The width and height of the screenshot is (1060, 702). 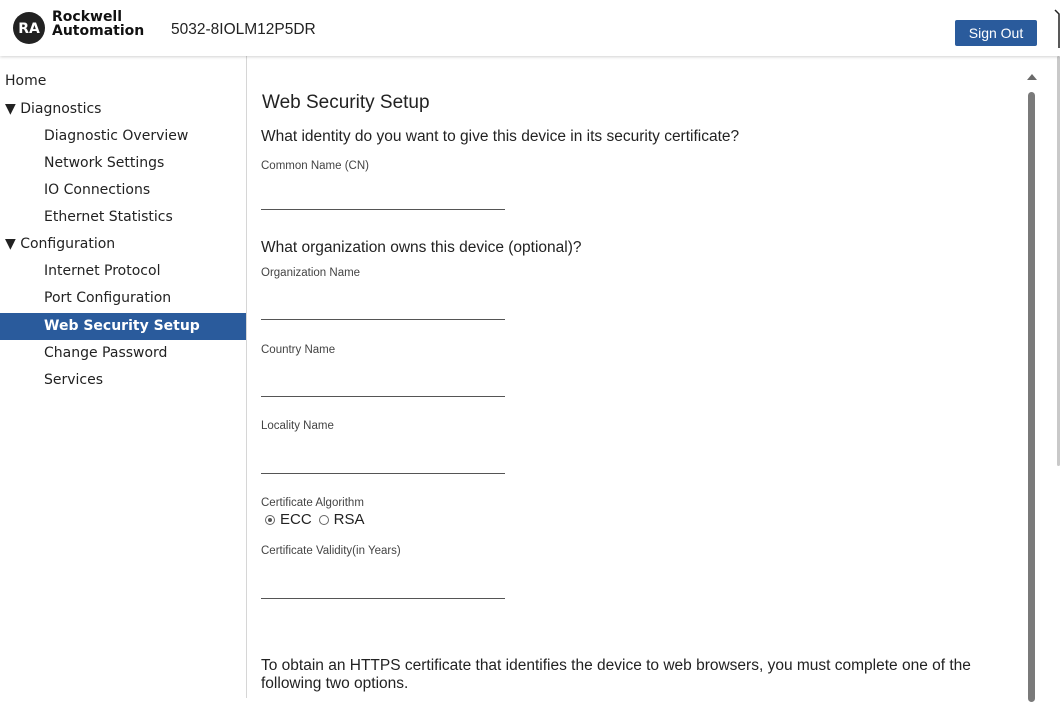 What do you see at coordinates (1057, 28) in the screenshot?
I see `window-edge-icon` at bounding box center [1057, 28].